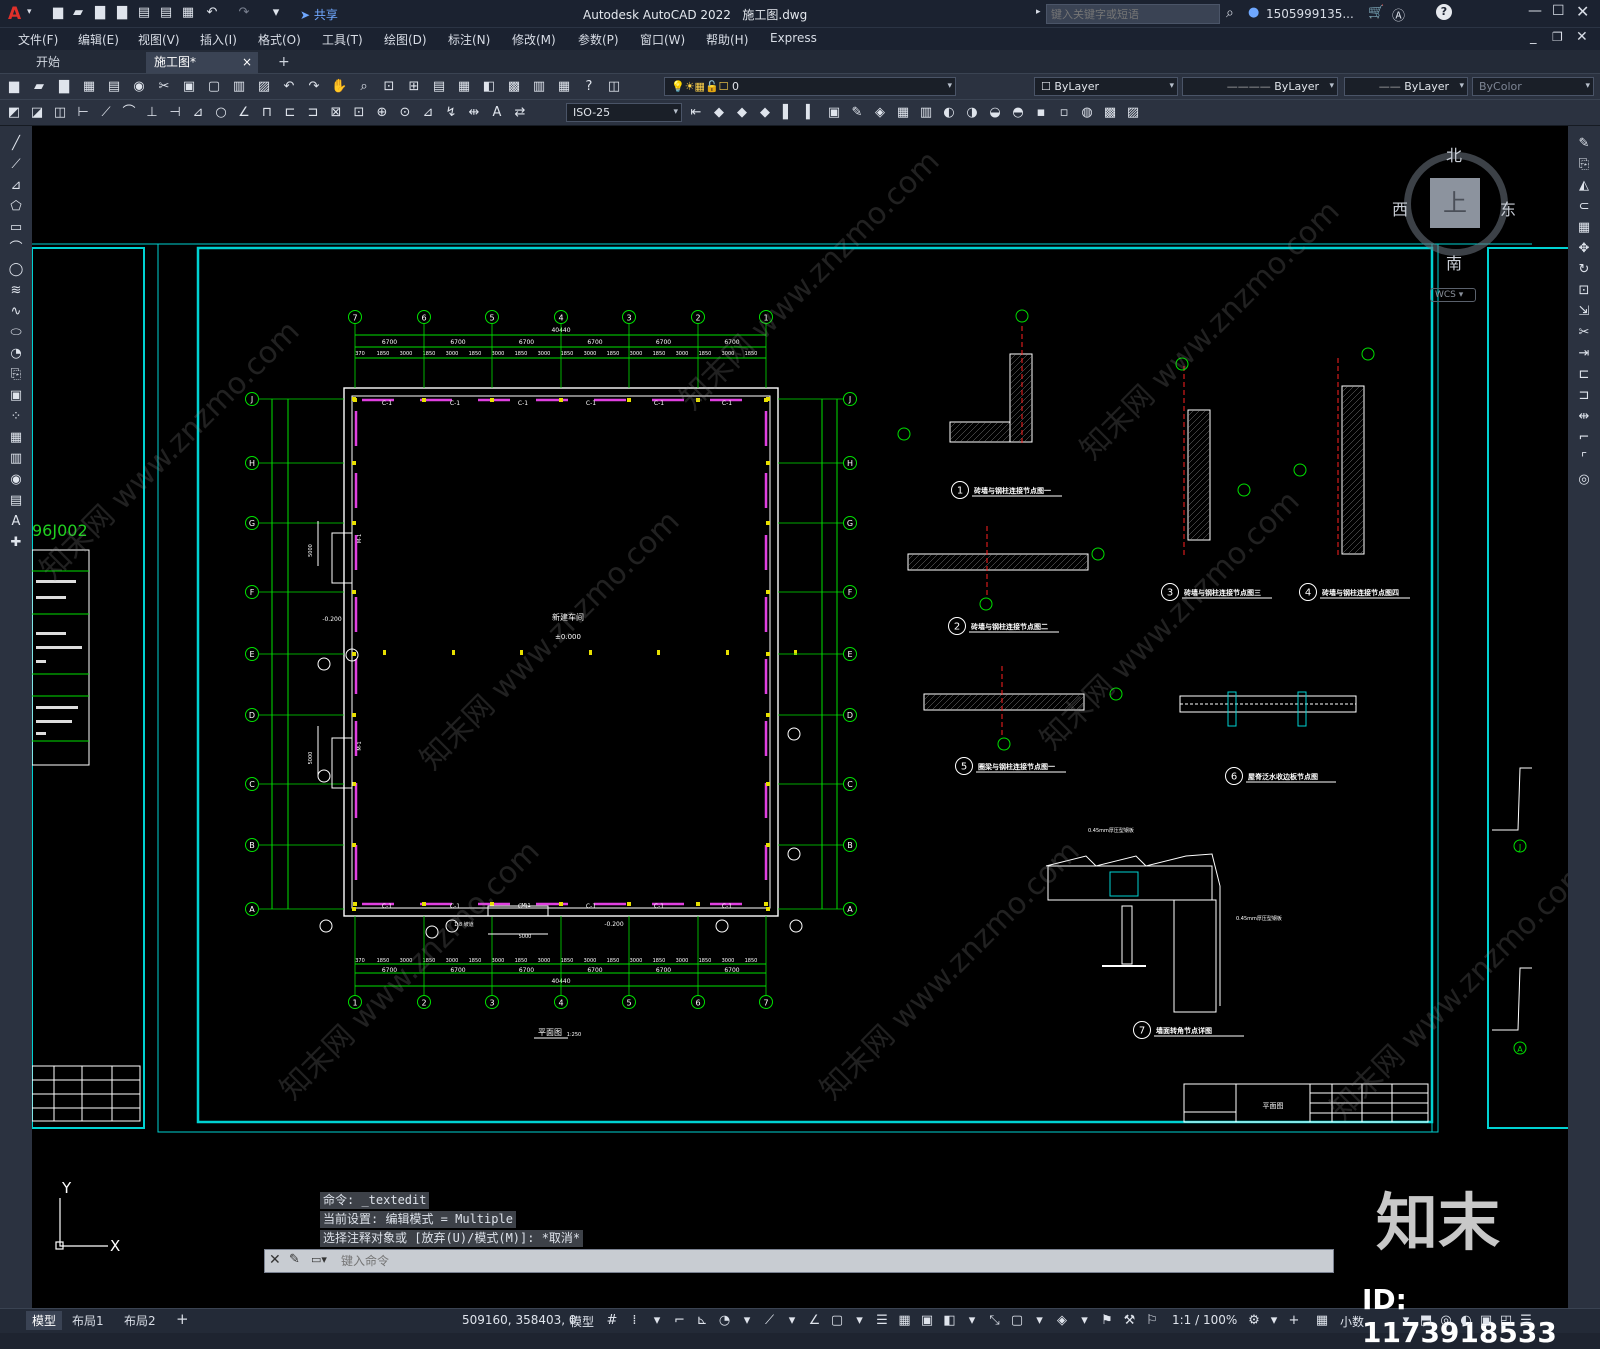 Image resolution: width=1600 pixels, height=1349 pixels. I want to click on wcs-menu: WCS ▾, so click(1453, 295).